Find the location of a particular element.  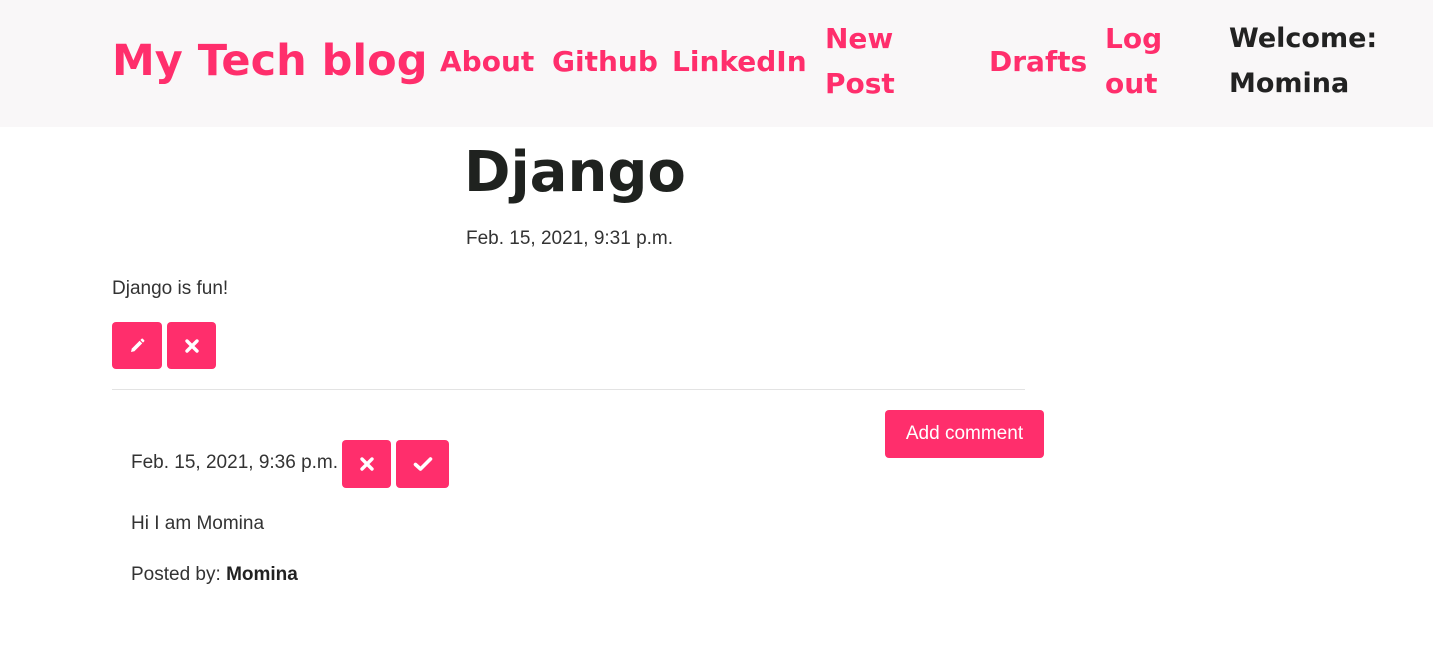

nav-github-link: Github is located at coordinates (605, 61).